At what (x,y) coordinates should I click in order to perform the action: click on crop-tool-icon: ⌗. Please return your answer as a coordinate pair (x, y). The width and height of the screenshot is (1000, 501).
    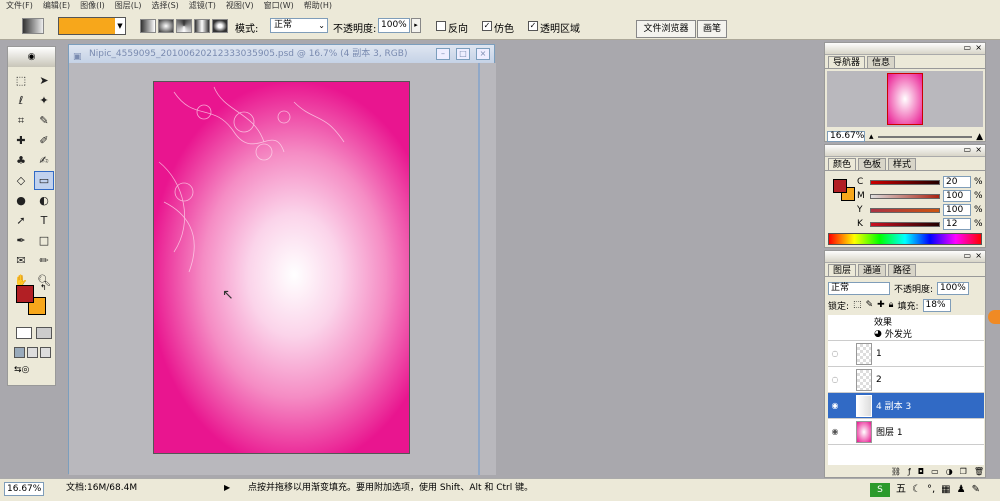
    Looking at the image, I should click on (21, 120).